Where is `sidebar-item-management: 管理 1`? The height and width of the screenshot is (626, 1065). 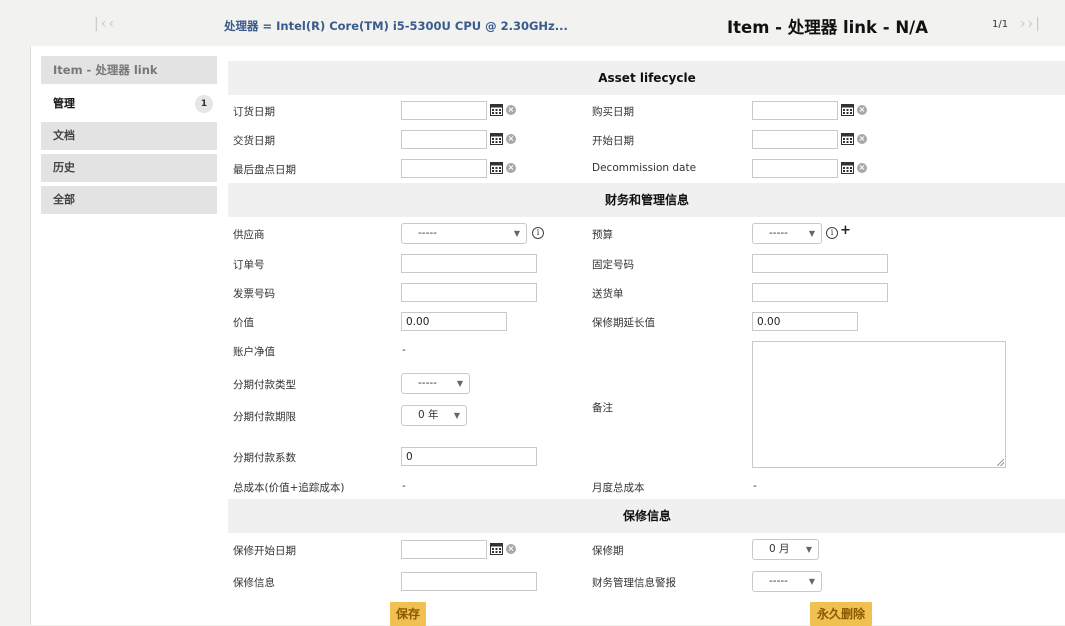 sidebar-item-management: 管理 1 is located at coordinates (129, 104).